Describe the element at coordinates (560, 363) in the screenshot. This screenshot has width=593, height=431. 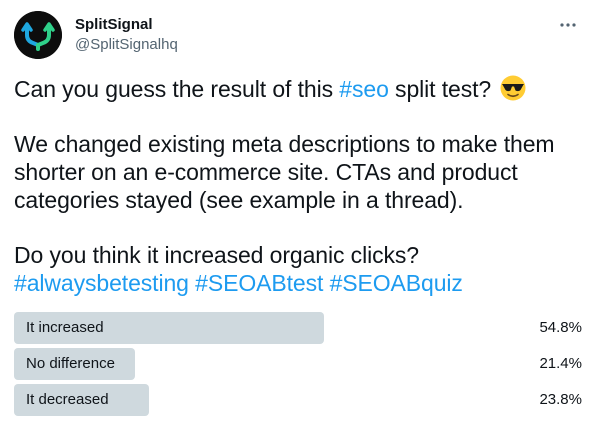
I see `poll-option-percent: 21.4%` at that location.